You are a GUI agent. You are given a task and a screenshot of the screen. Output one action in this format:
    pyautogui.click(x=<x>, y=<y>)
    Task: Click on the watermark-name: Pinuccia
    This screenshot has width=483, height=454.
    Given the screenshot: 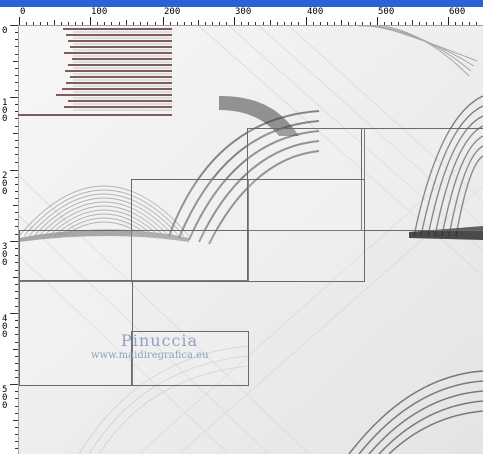 What is the action you would take?
    pyautogui.click(x=160, y=340)
    